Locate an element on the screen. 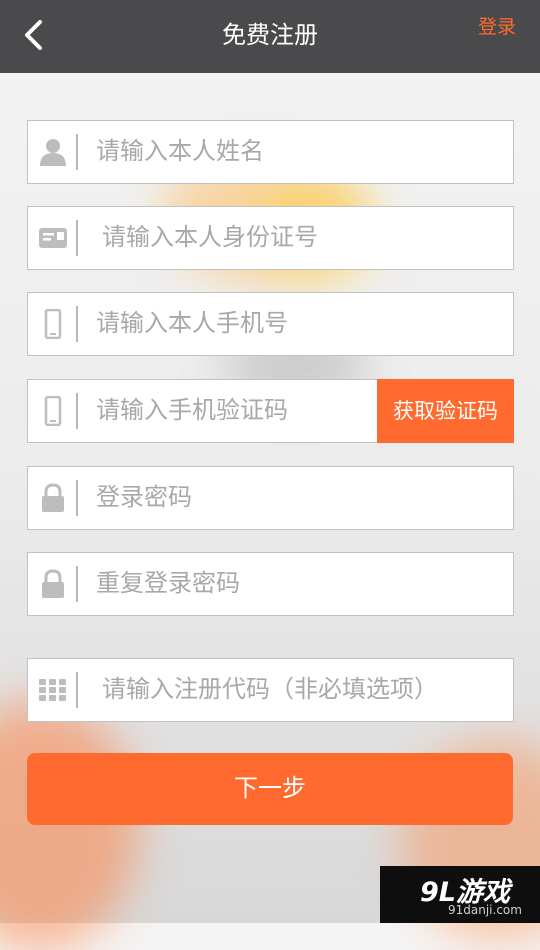 Image resolution: width=540 pixels, height=950 pixels. page-title: 免费注册 is located at coordinates (270, 35).